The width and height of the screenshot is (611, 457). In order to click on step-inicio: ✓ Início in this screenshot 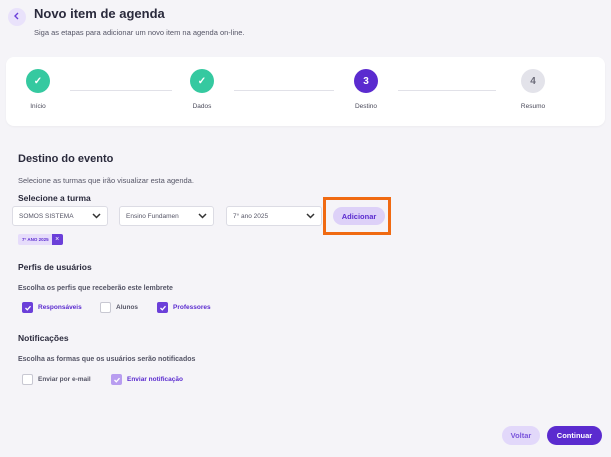, I will do `click(38, 89)`.